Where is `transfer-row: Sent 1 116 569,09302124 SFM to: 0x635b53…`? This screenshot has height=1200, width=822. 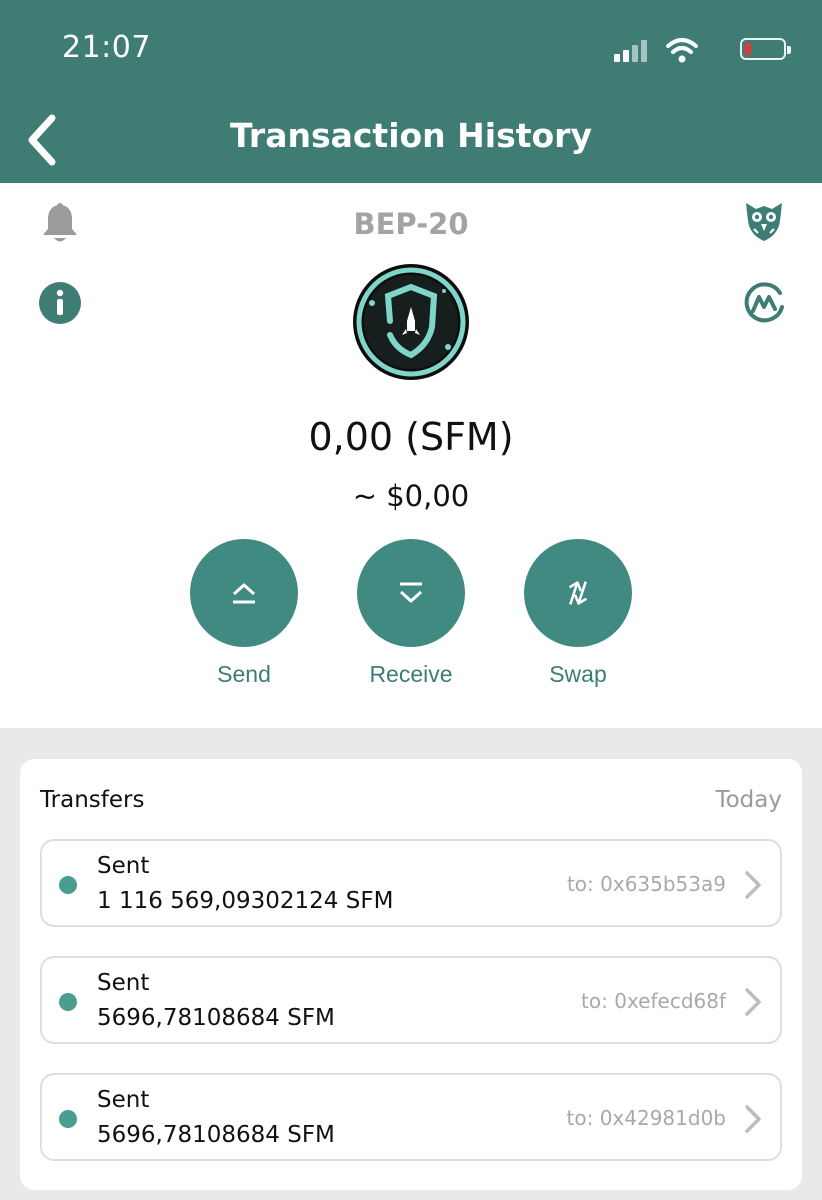
transfer-row: Sent 1 116 569,09302124 SFM to: 0x635b53… is located at coordinates (411, 883).